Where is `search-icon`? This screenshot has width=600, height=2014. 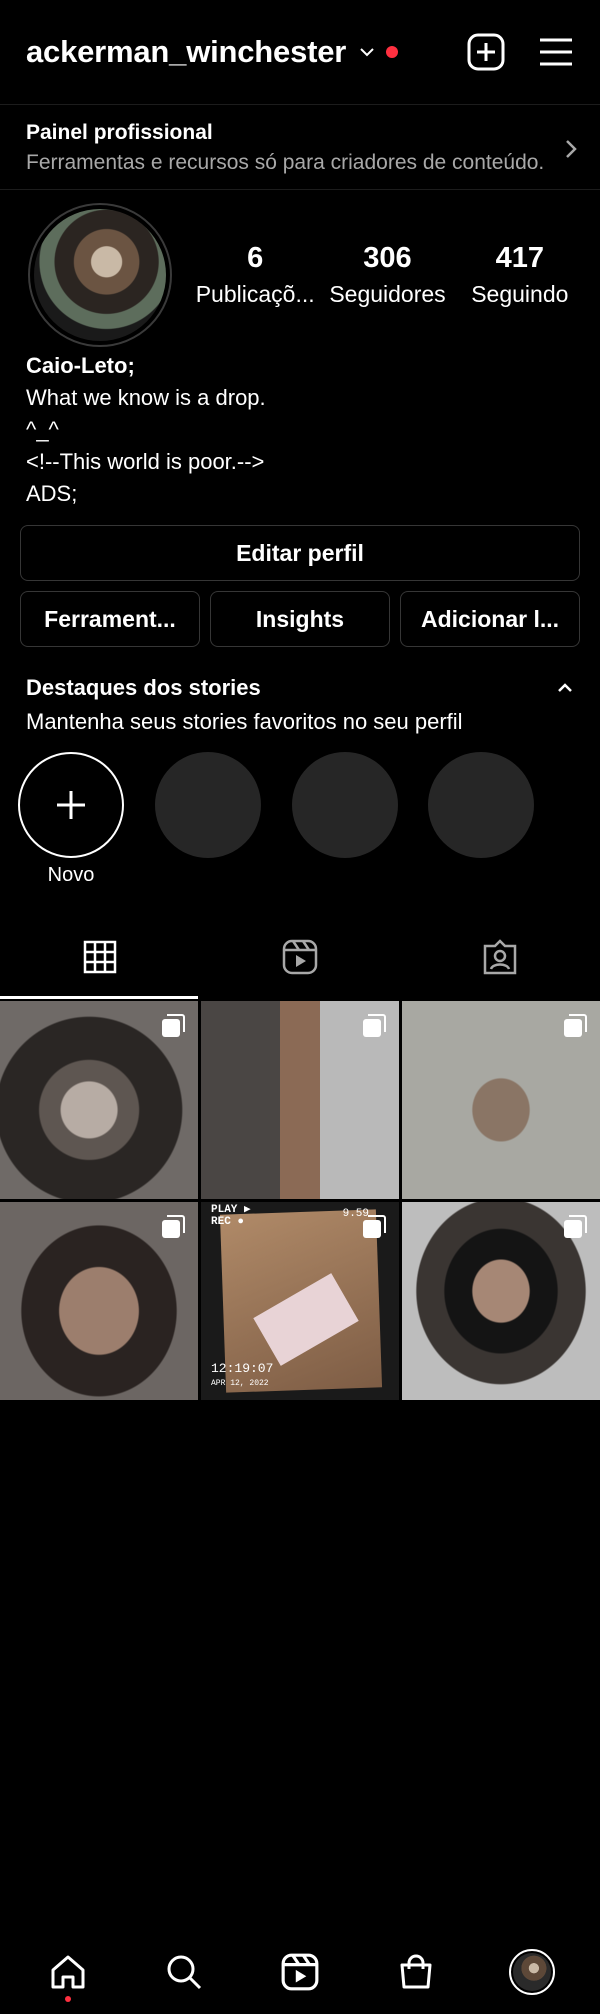
search-icon is located at coordinates (184, 1972).